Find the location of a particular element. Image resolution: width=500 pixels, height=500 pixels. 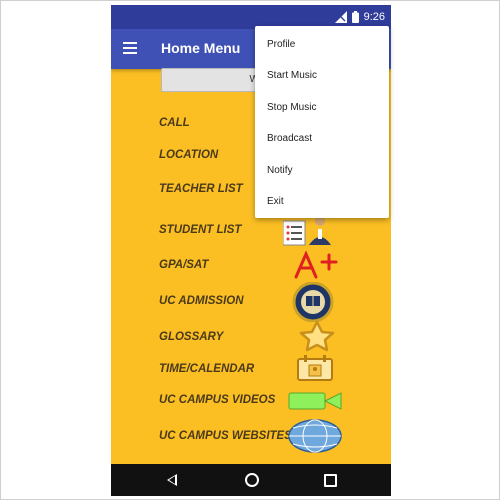

video-camera-icon is located at coordinates (315, 401).